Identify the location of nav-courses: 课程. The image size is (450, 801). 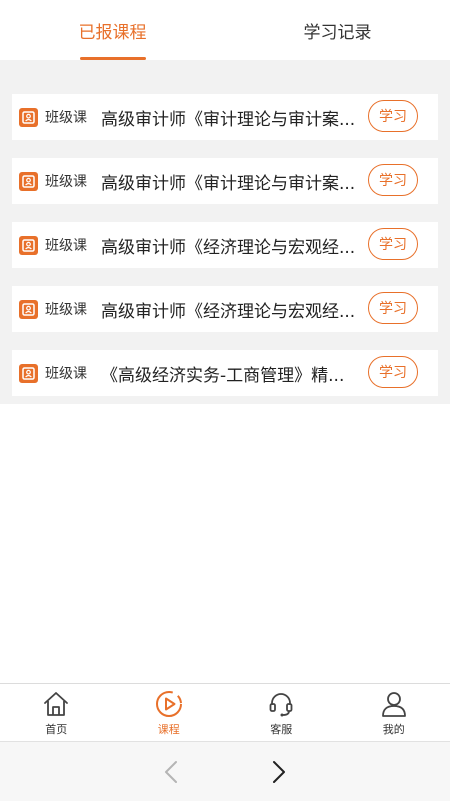
(169, 713).